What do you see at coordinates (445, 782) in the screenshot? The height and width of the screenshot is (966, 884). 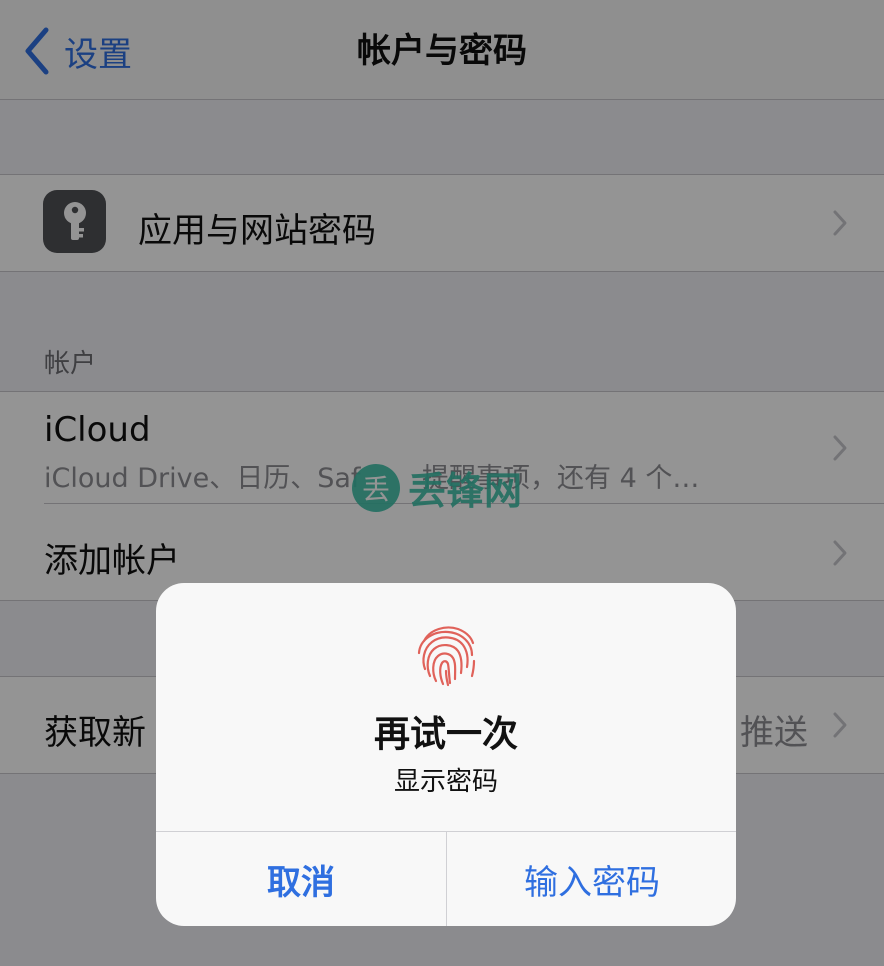 I see `alert-message: 显示密码` at bounding box center [445, 782].